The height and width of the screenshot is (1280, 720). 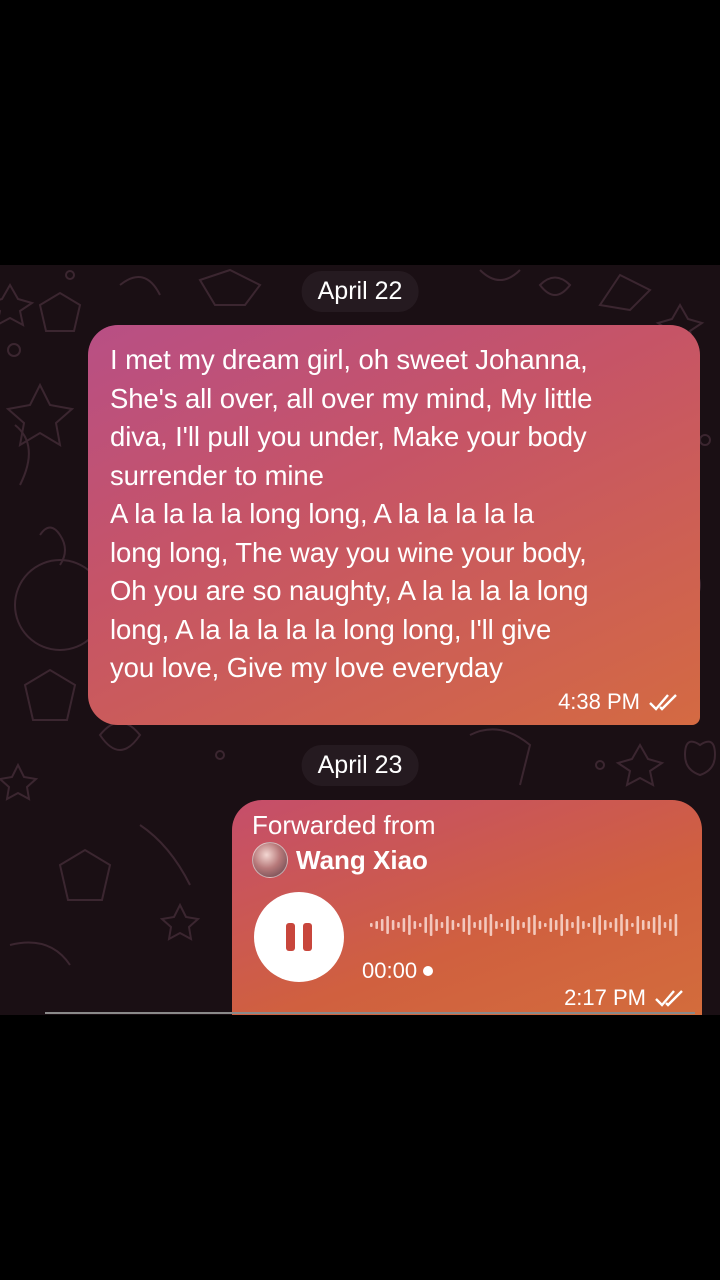 I want to click on date-separator: April 22, so click(x=360, y=291).